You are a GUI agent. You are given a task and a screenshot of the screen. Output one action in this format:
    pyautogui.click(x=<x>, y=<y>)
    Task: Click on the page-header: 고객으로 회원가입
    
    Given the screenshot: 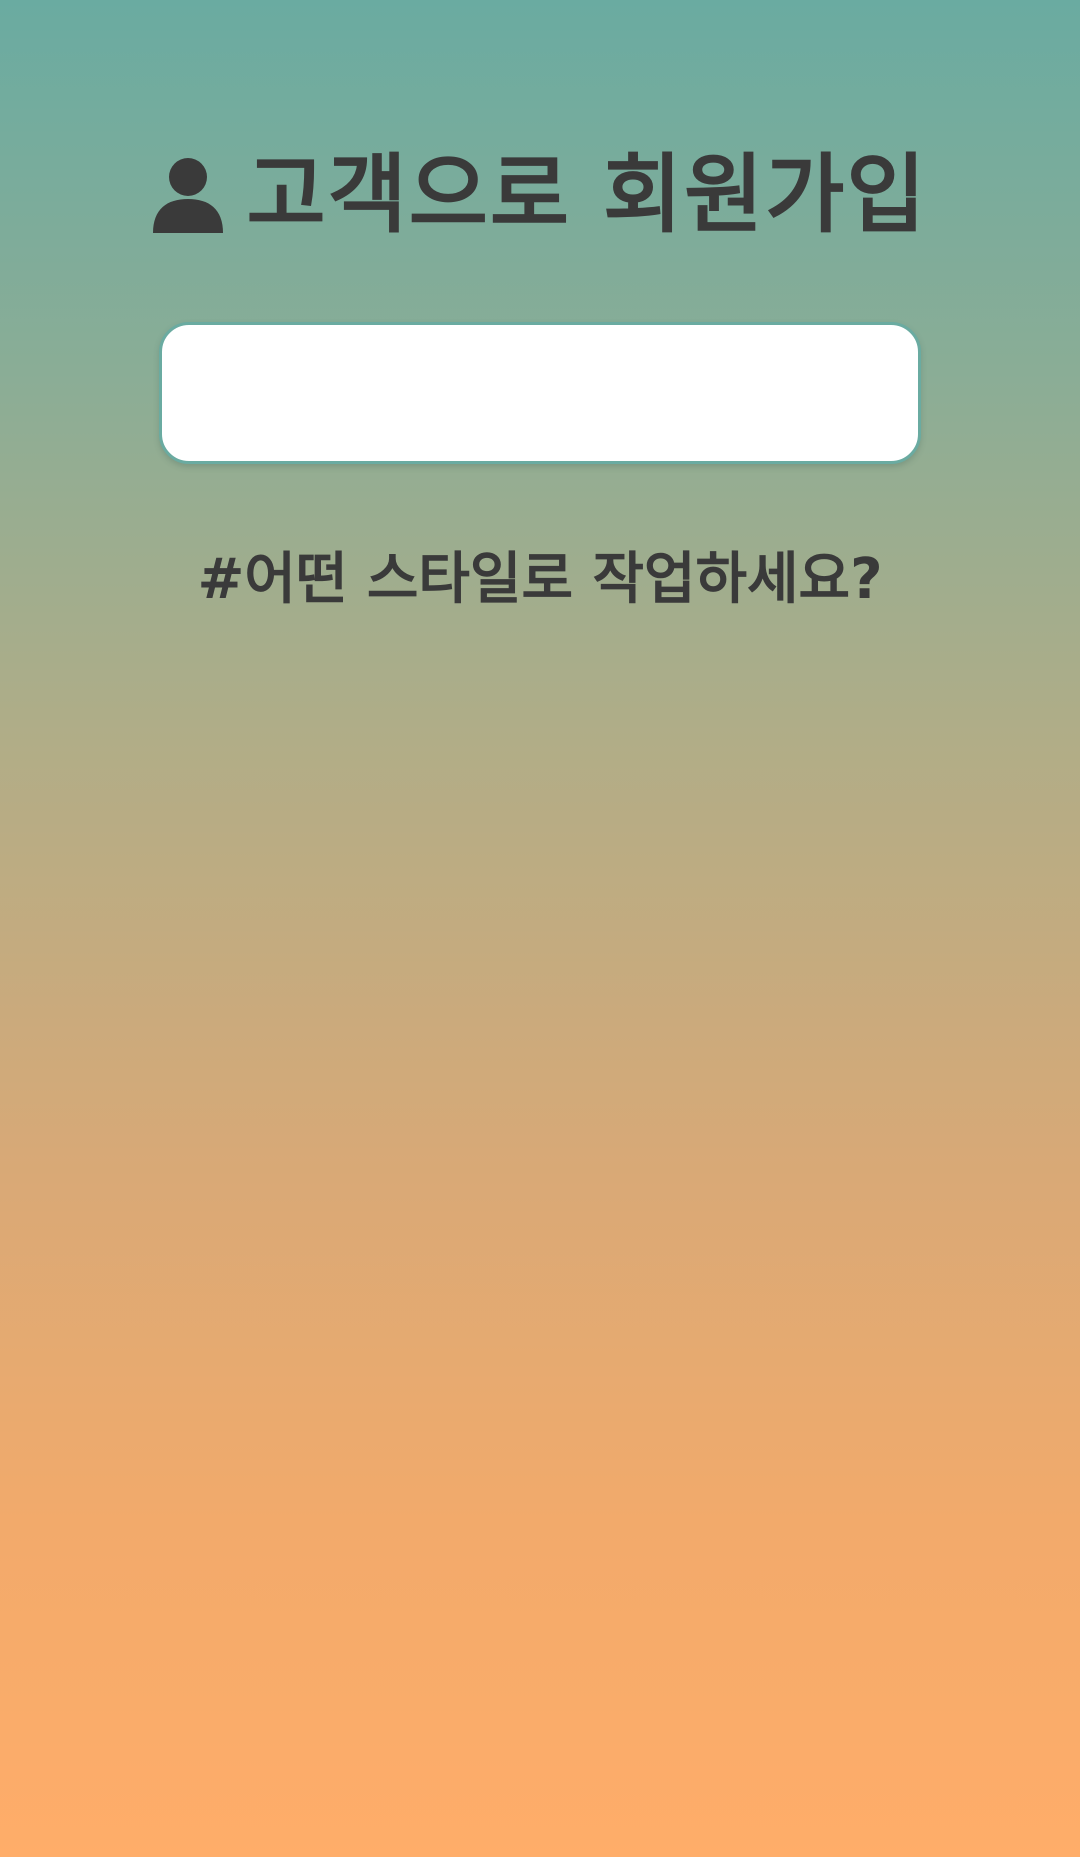 What is the action you would take?
    pyautogui.click(x=540, y=195)
    